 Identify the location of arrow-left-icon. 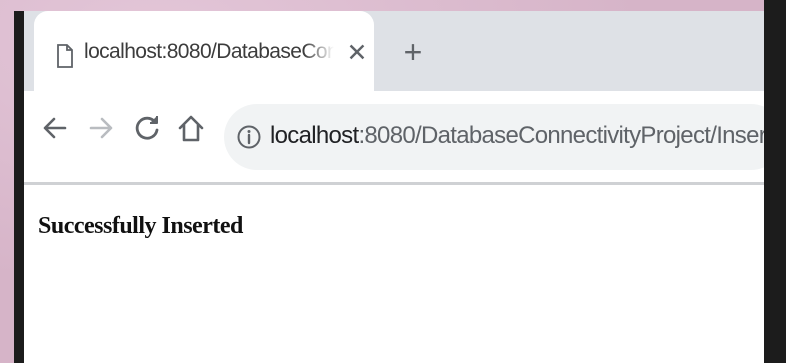
(55, 128).